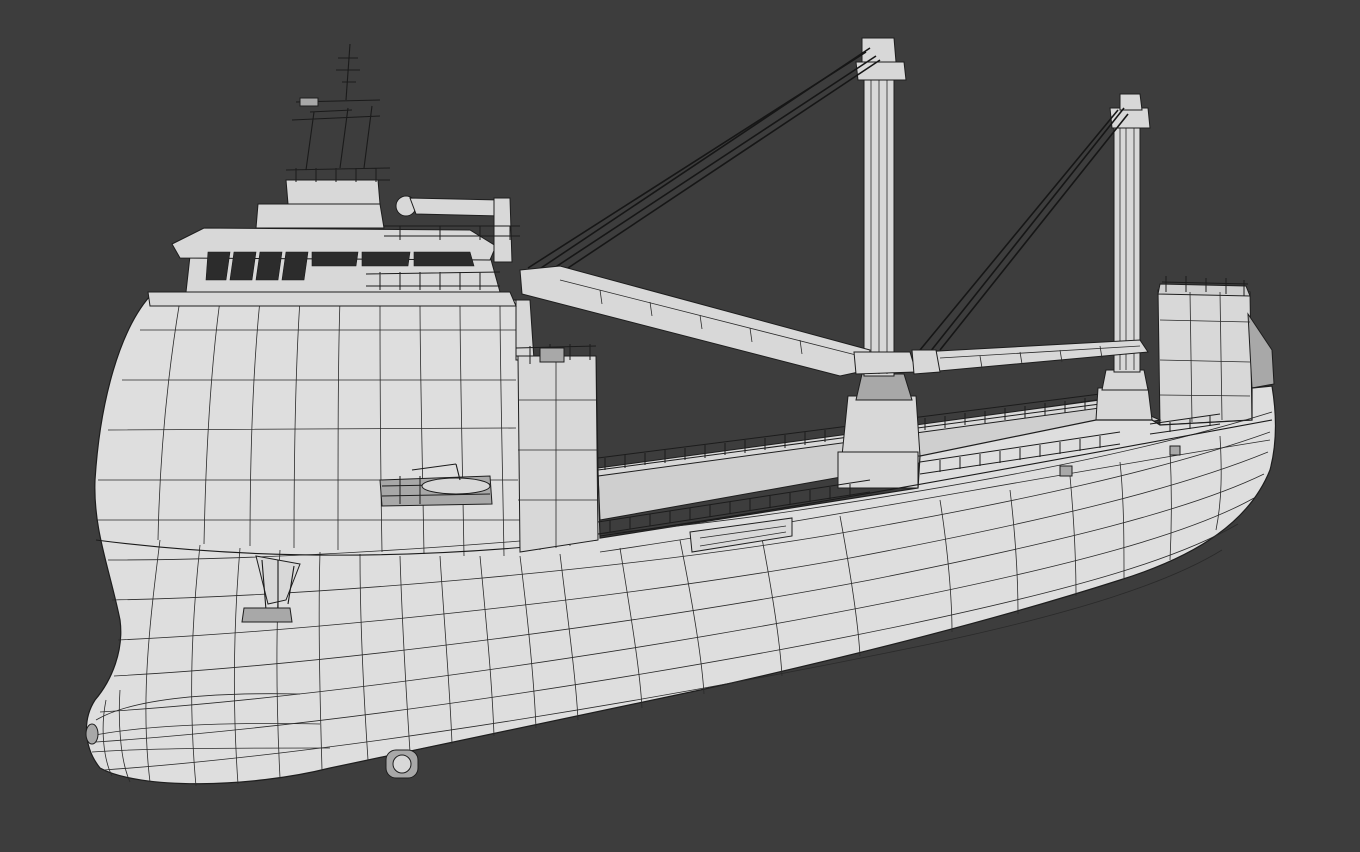 The image size is (1360, 852). Describe the element at coordinates (1036, 257) in the screenshot. I see `aft-crane` at that location.